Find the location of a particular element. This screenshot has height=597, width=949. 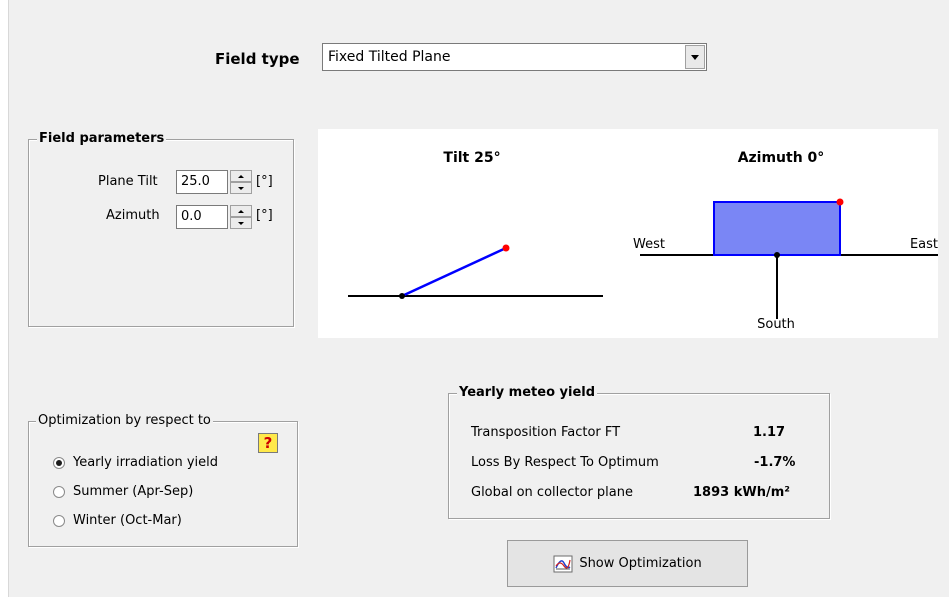

radio-yearly: Yearly irradiation yield is located at coordinates (135, 462).